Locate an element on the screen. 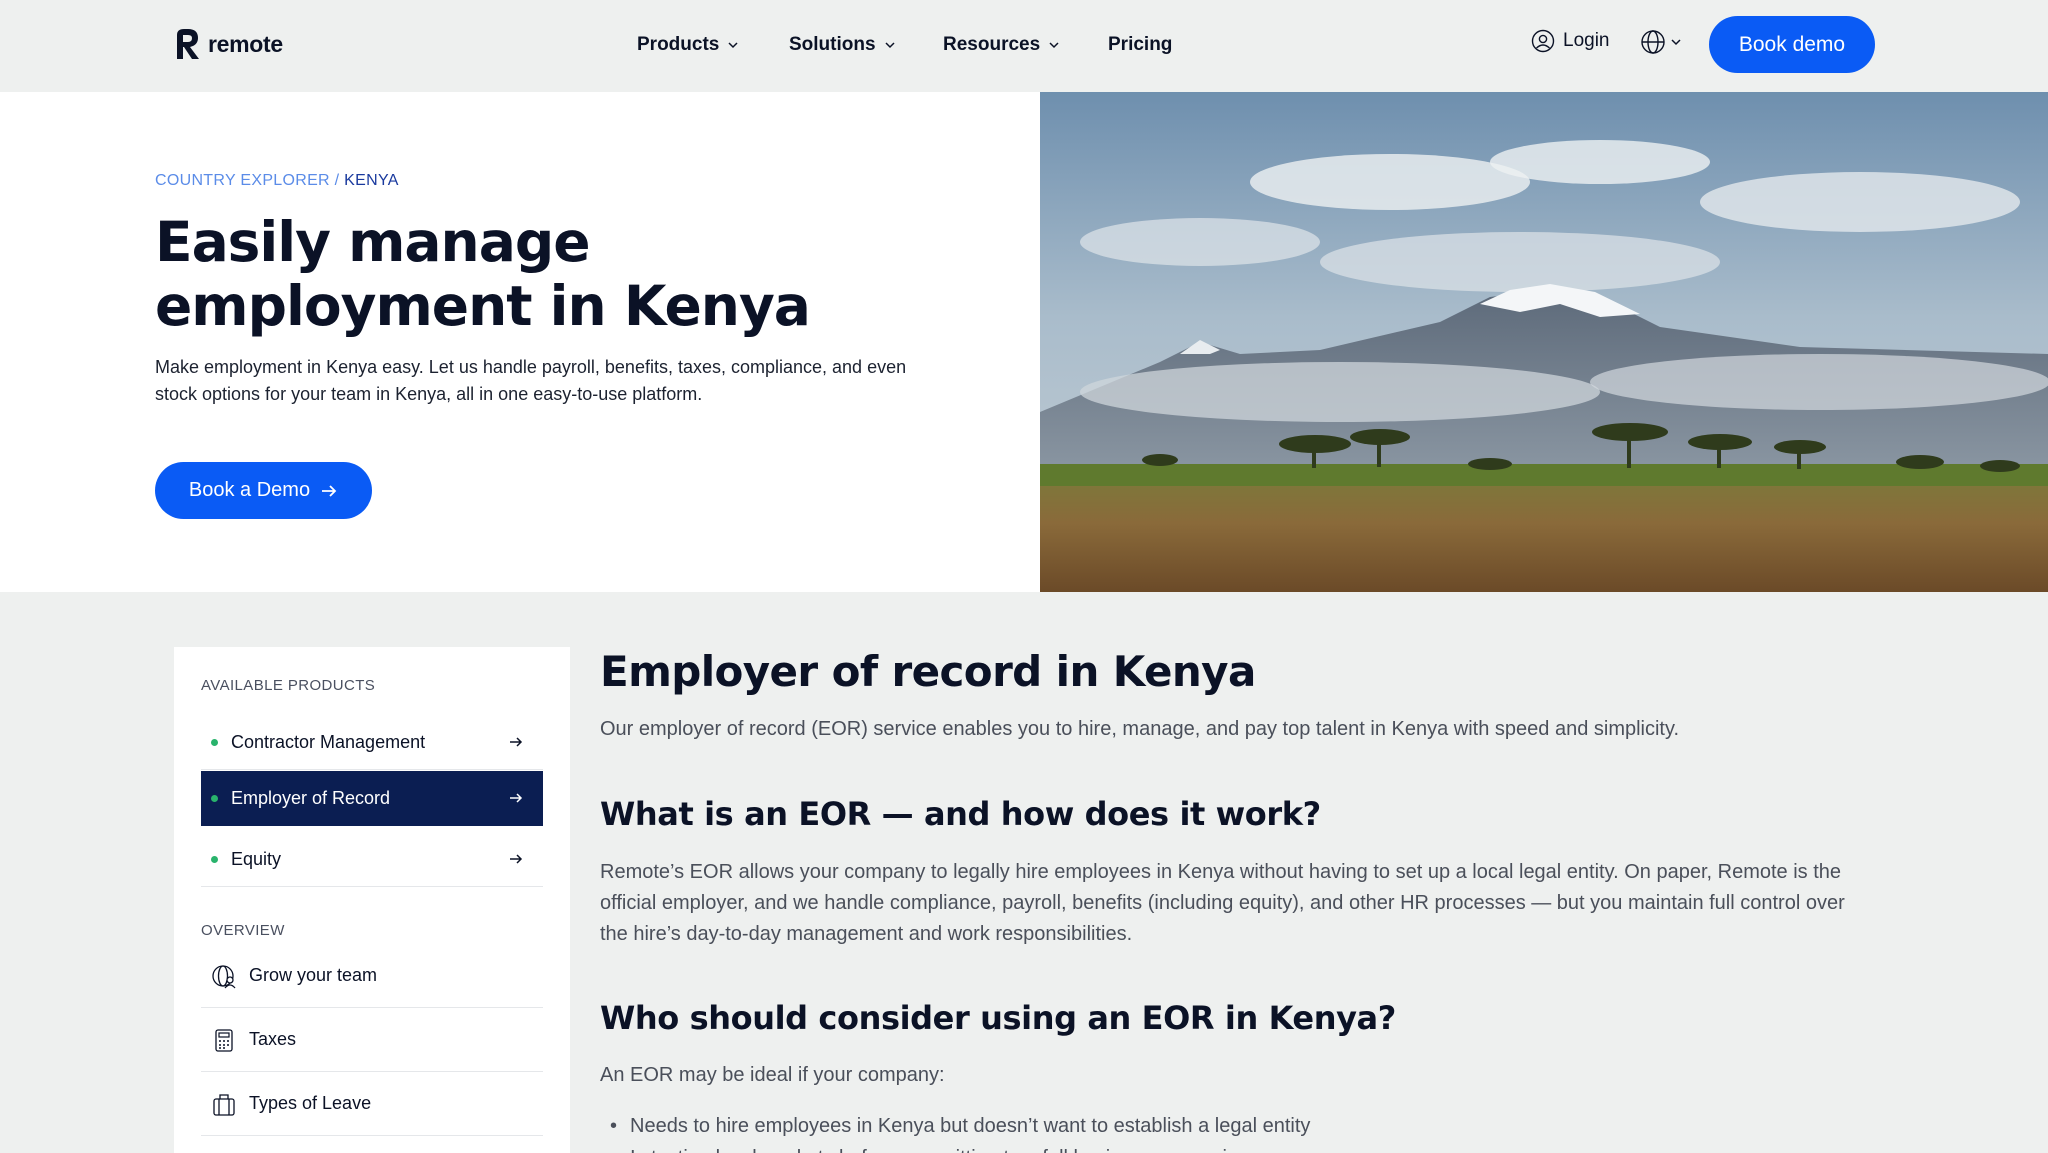  sidebar-item-employer-of-record: Employer of Record is located at coordinates (372, 798).